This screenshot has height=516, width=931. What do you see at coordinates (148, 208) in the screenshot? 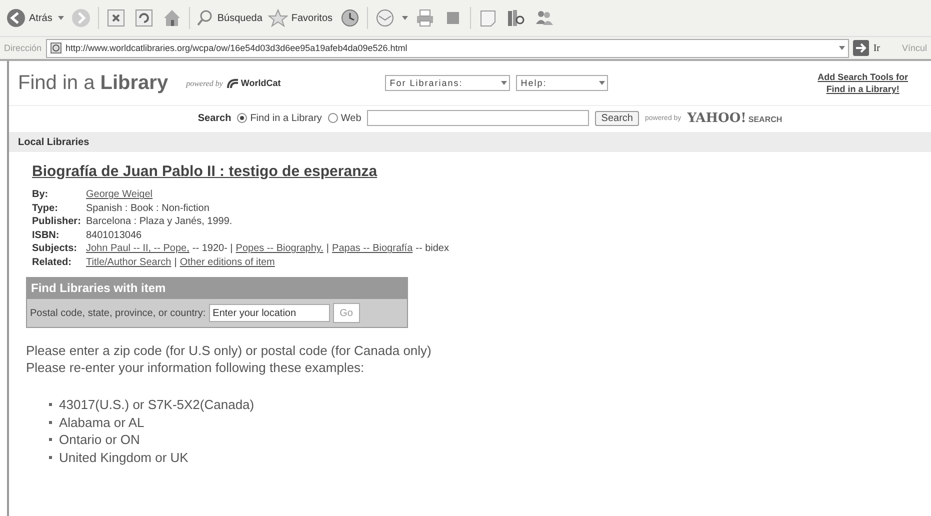
I see `field-value: Spanish : Book : Non-fiction` at bounding box center [148, 208].